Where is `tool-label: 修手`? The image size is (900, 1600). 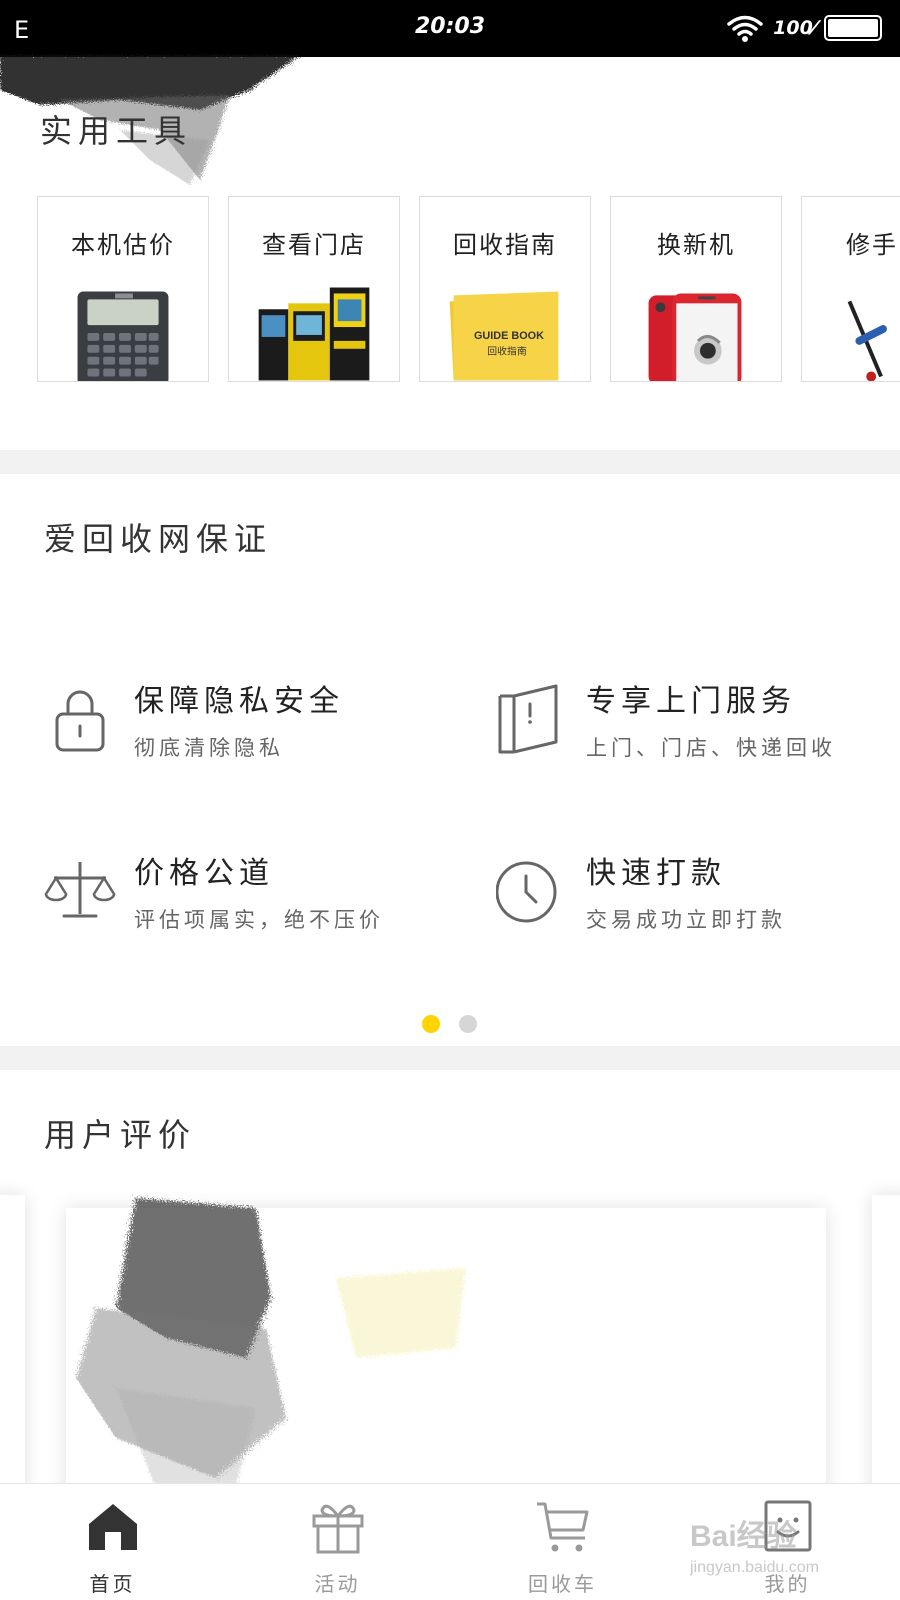
tool-label: 修手 is located at coordinates (872, 245).